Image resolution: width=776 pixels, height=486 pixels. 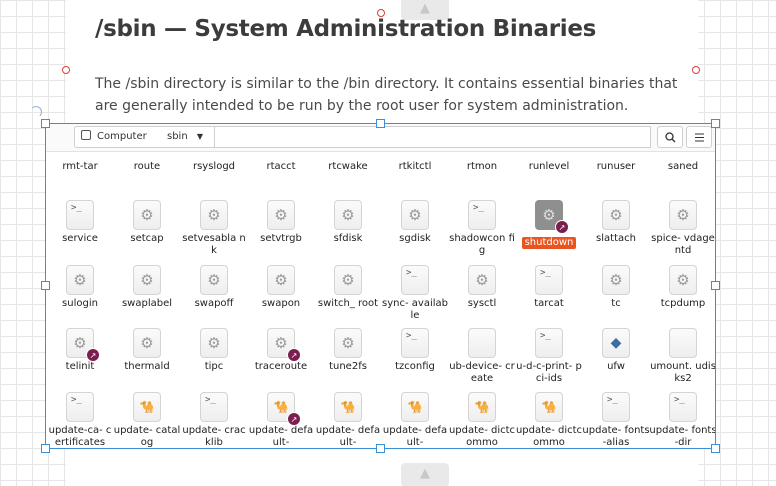 What do you see at coordinates (66, 70) in the screenshot?
I see `anchor-point-icon` at bounding box center [66, 70].